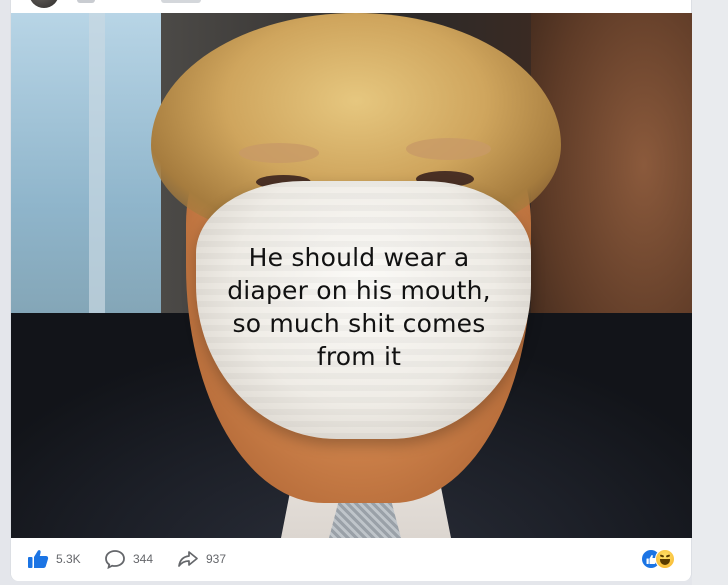 Image resolution: width=728 pixels, height=585 pixels. Describe the element at coordinates (188, 559) in the screenshot. I see `share-arrow-icon` at that location.